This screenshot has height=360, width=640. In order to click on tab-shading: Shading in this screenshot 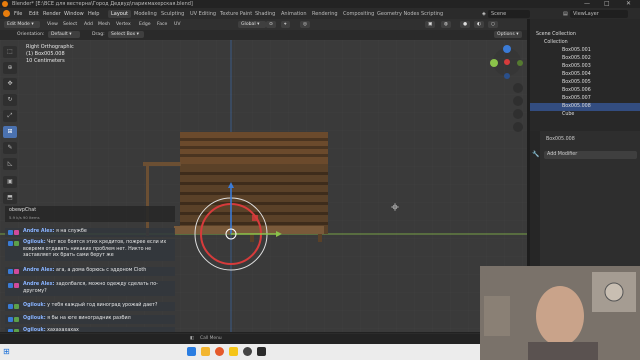, I will do `click(265, 14)`.